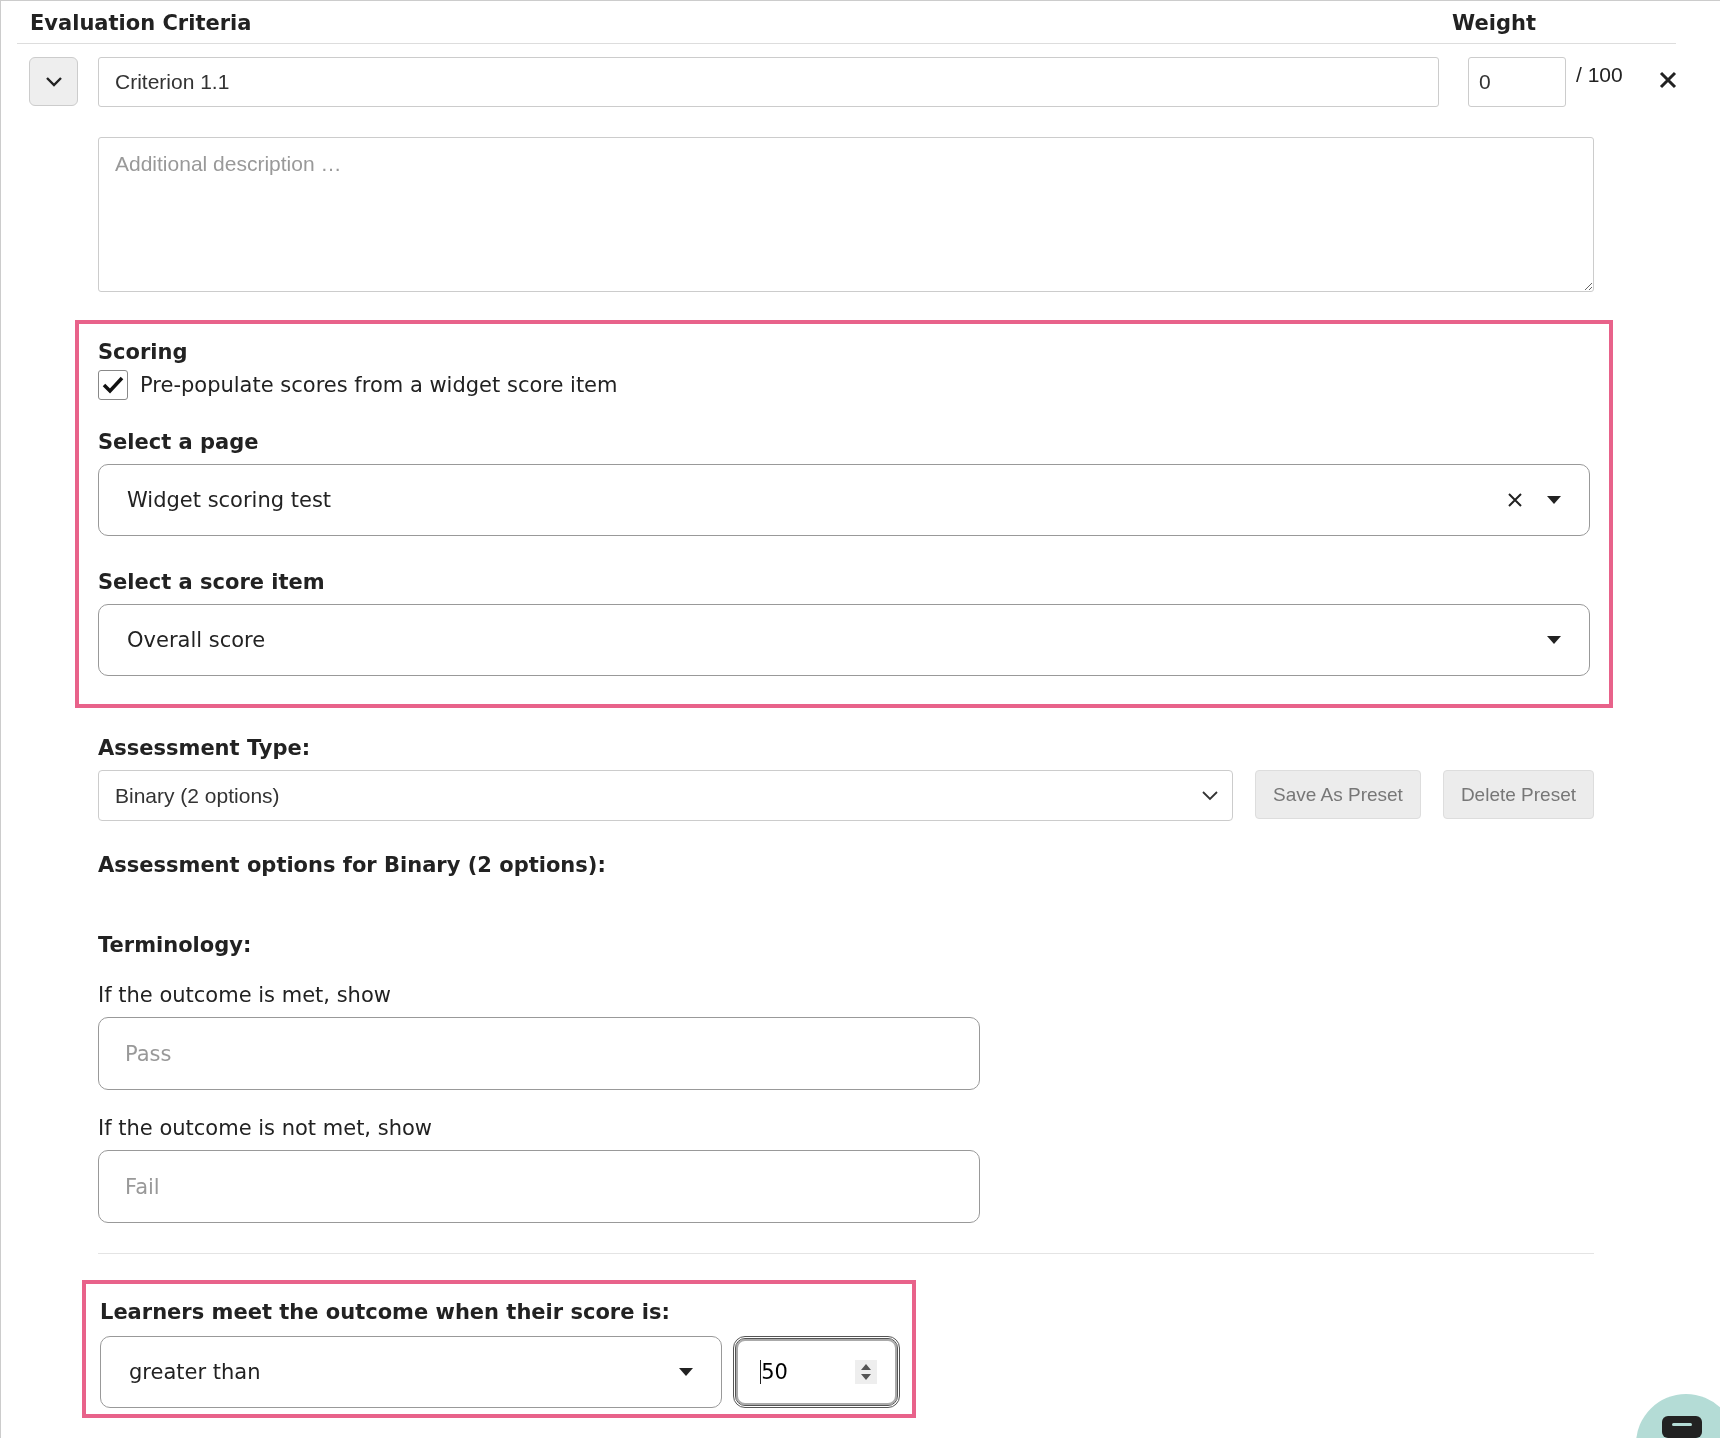 This screenshot has width=1720, height=1438. I want to click on input-field: Fail, so click(539, 1186).